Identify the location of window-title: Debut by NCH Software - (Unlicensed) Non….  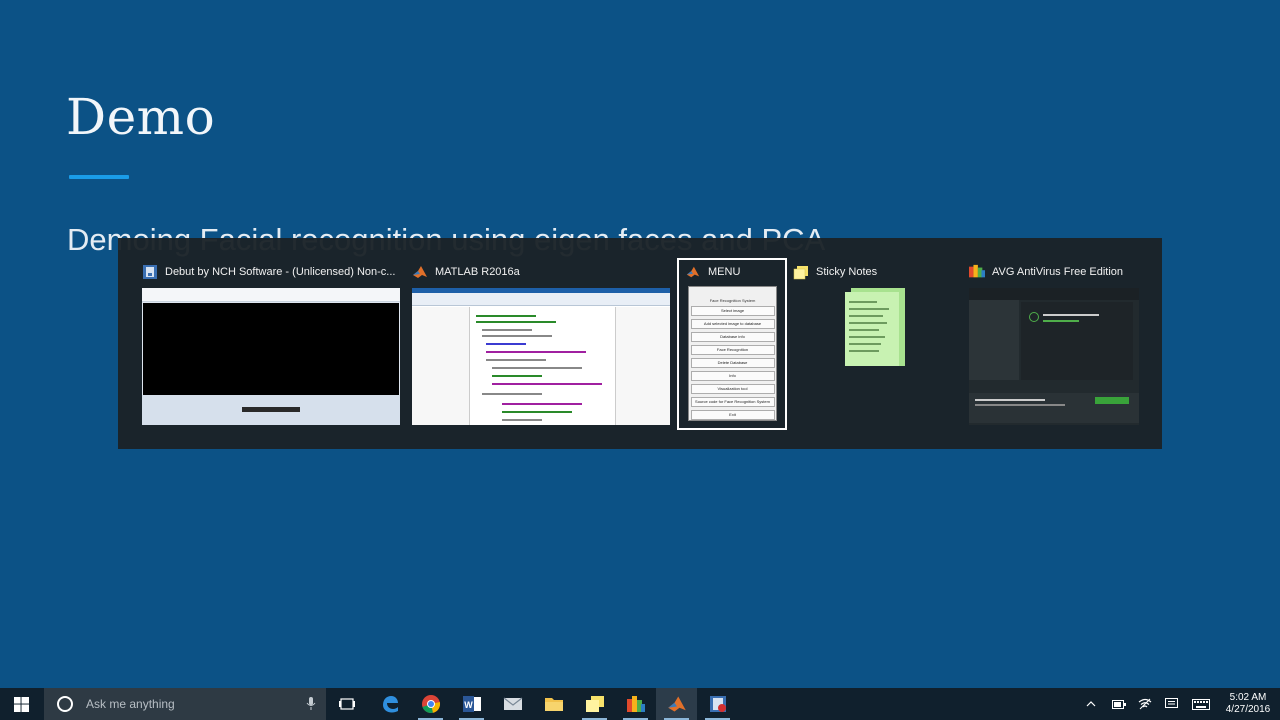
(280, 272).